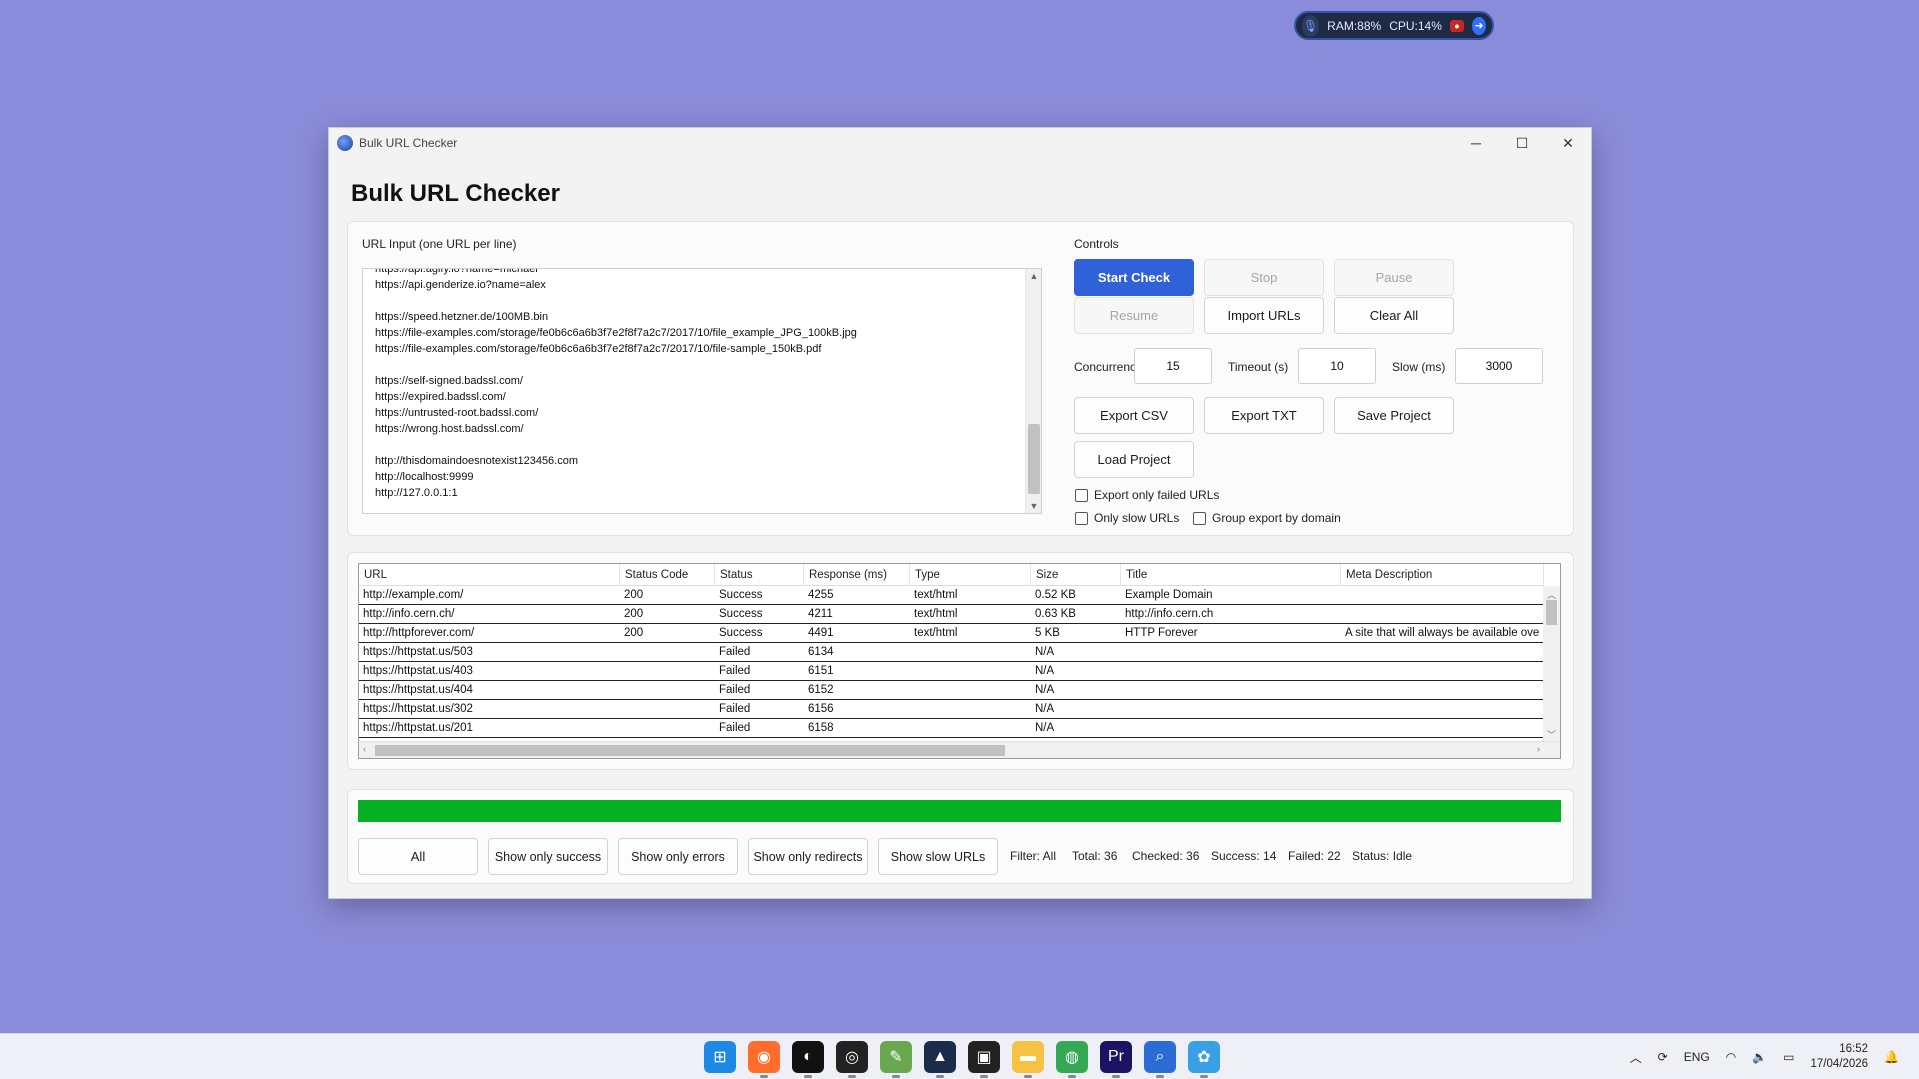  What do you see at coordinates (418, 856) in the screenshot?
I see `filter-all-button: All` at bounding box center [418, 856].